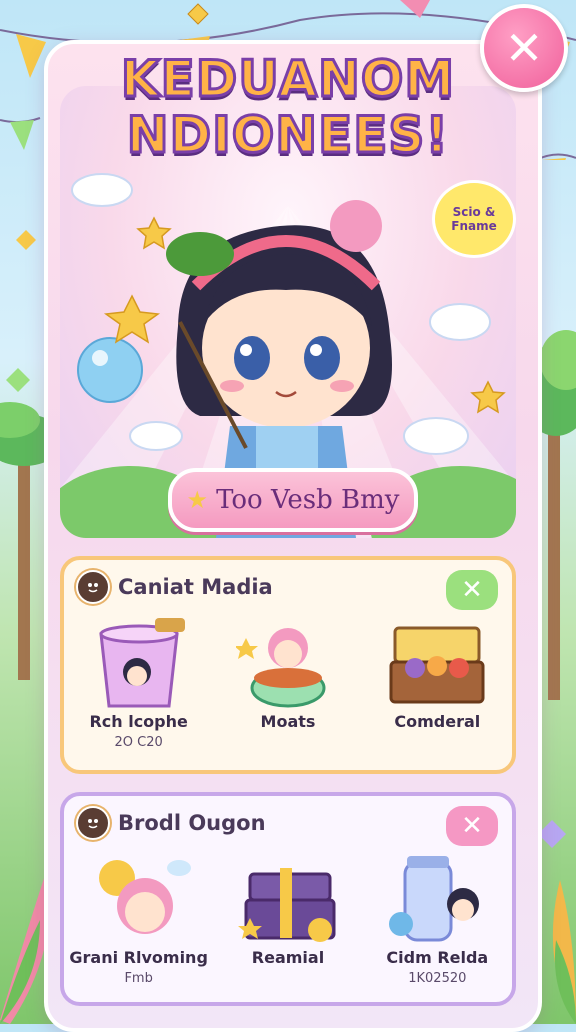  What do you see at coordinates (286, 905) in the screenshot?
I see `treasure-box-icon` at bounding box center [286, 905].